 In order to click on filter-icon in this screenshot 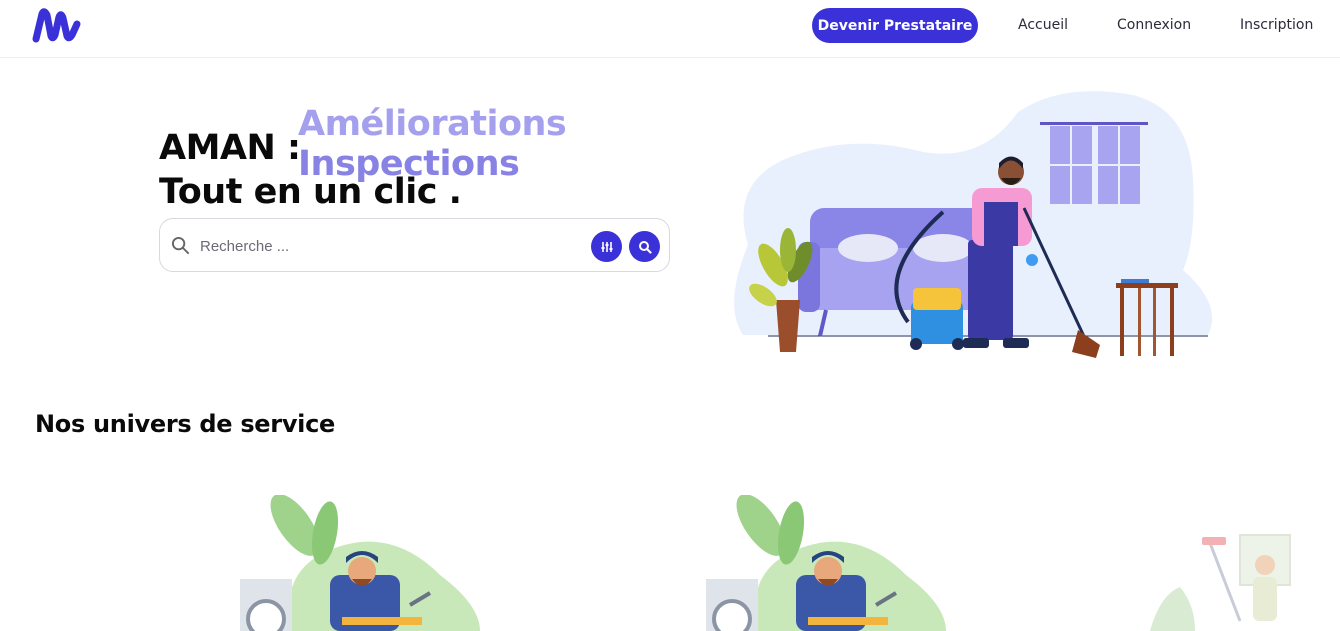, I will do `click(606, 246)`.